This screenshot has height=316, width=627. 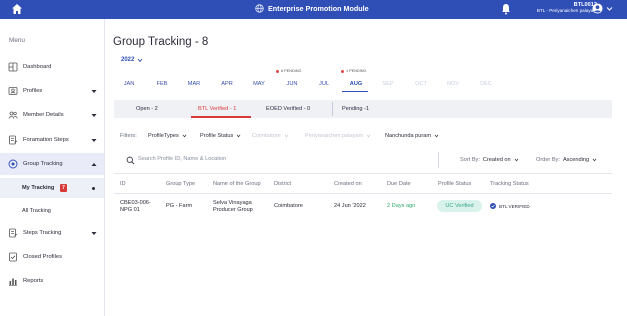 I want to click on search-icon, so click(x=130, y=160).